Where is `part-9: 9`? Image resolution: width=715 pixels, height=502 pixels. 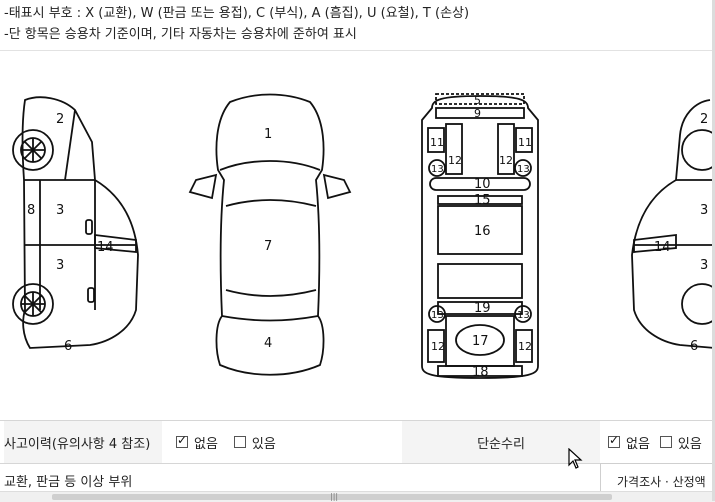 part-9: 9 is located at coordinates (477, 113).